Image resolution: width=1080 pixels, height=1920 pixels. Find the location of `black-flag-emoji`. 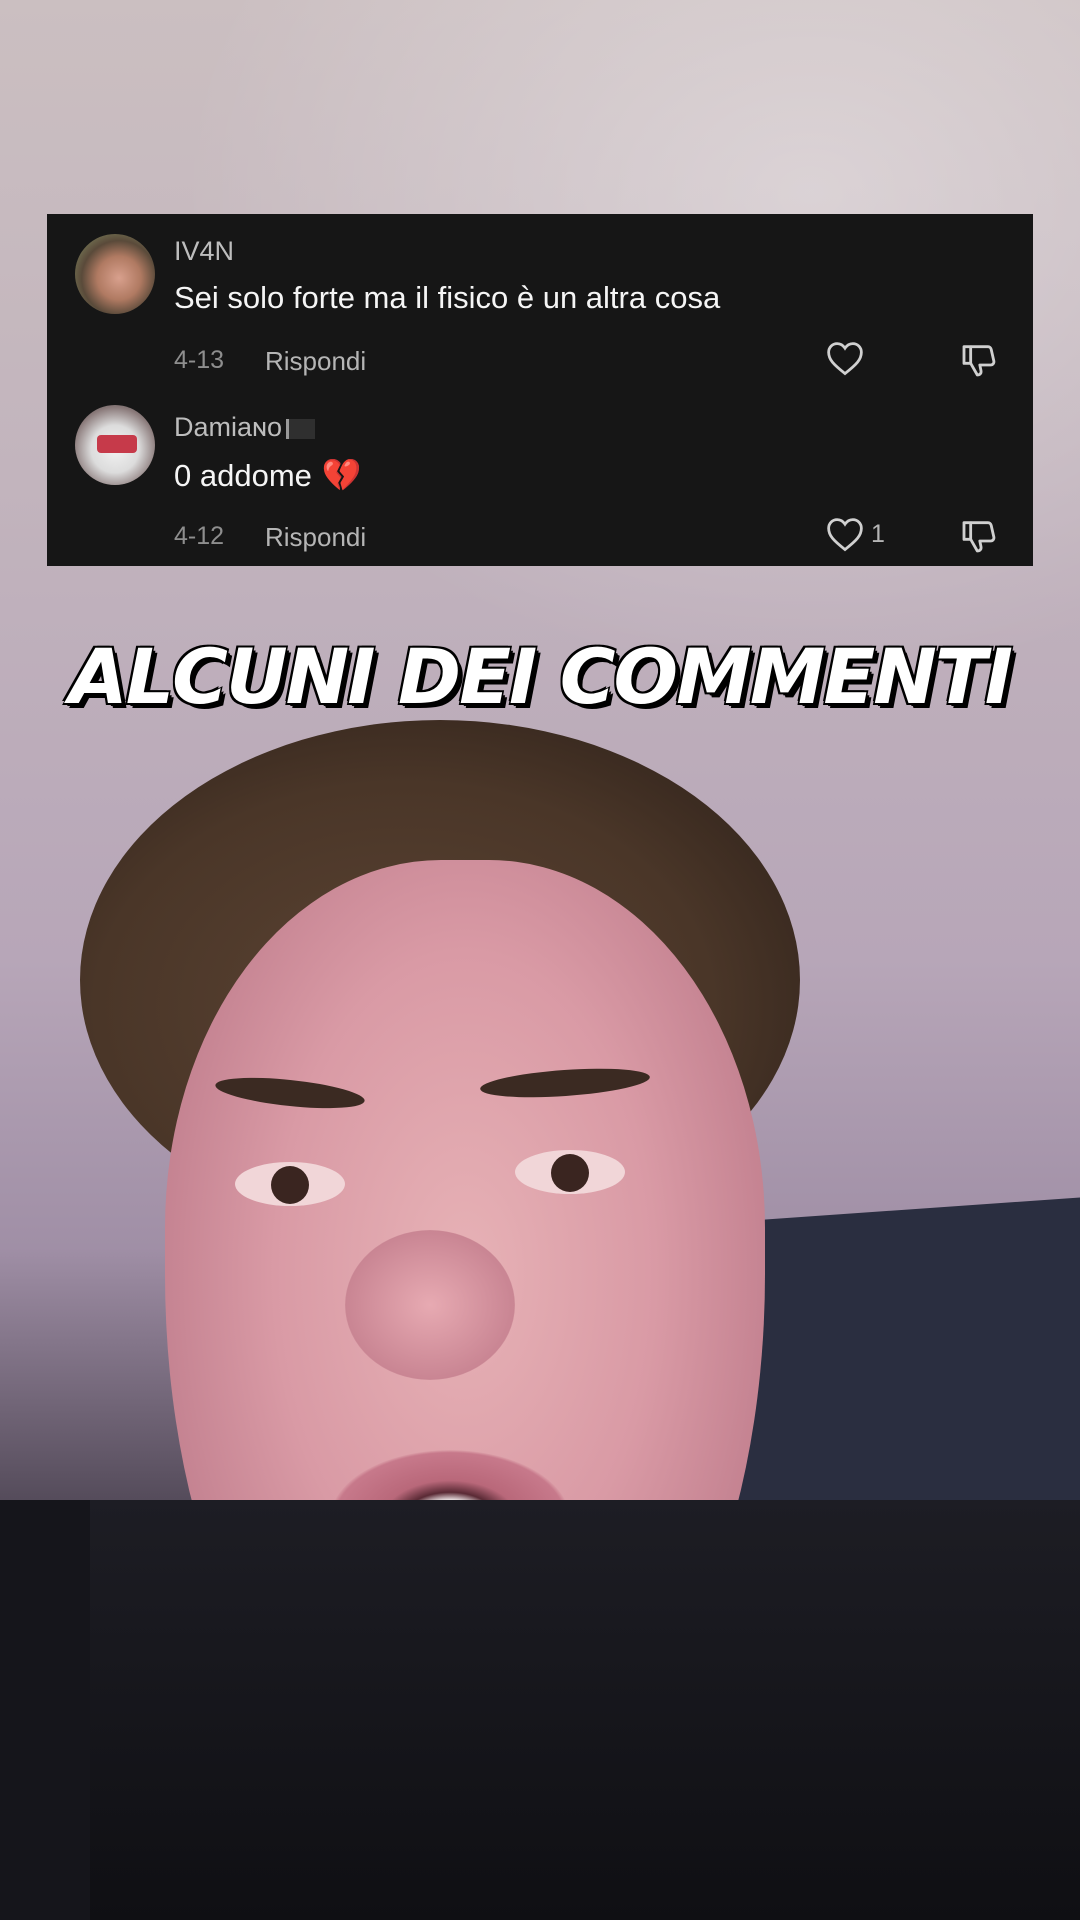

black-flag-emoji is located at coordinates (300, 428).